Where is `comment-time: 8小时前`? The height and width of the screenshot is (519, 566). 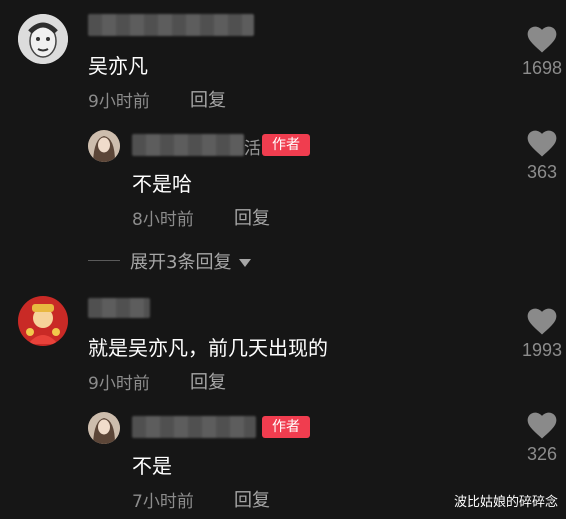 comment-time: 8小时前 is located at coordinates (163, 220).